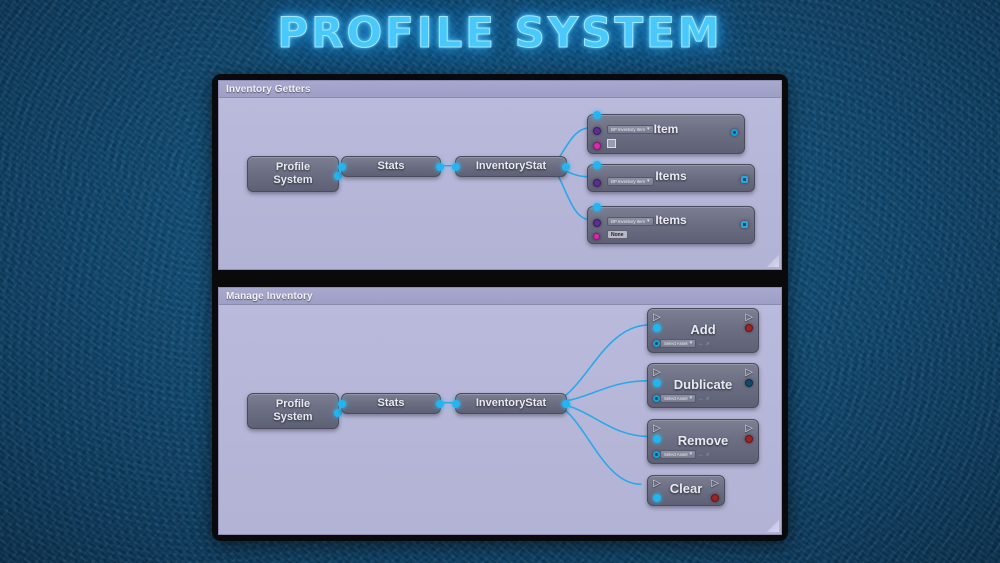 Image resolution: width=1000 pixels, height=563 pixels. Describe the element at coordinates (671, 176) in the screenshot. I see `node-items-1: Items BP Inventory Item ▾` at that location.